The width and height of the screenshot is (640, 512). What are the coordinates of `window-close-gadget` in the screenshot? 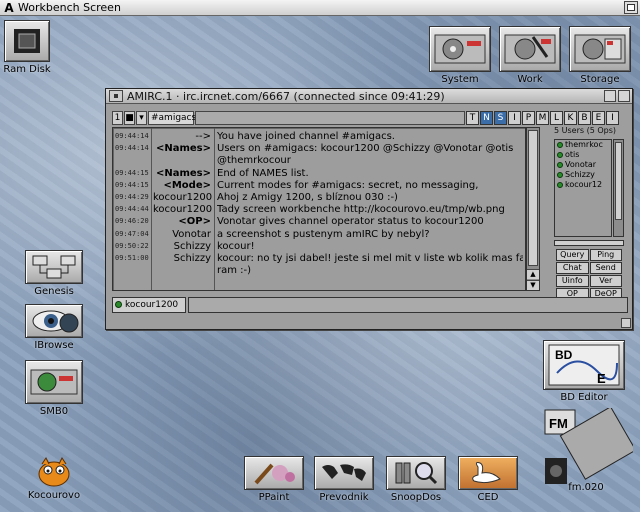 It's located at (116, 96).